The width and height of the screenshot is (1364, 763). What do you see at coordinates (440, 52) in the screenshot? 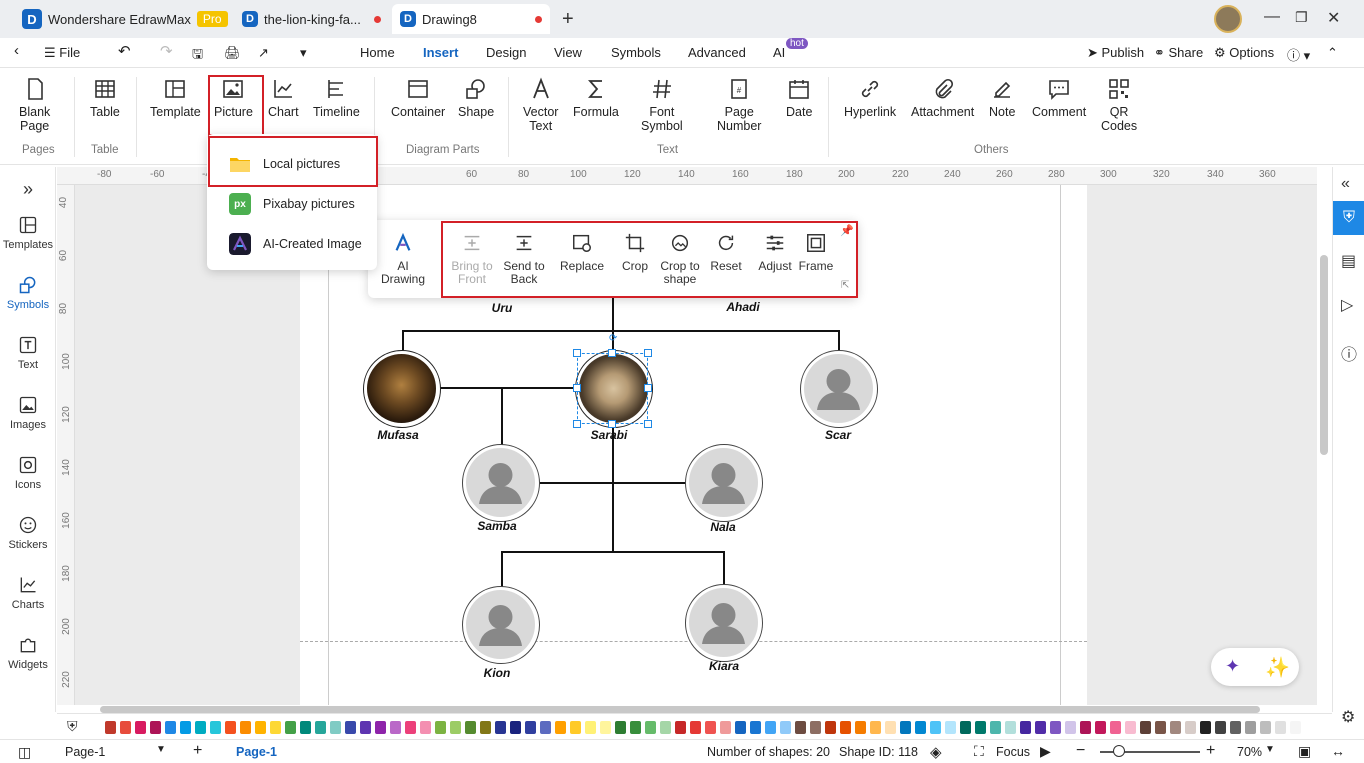
I see `menu-insert: Insert` at bounding box center [440, 52].